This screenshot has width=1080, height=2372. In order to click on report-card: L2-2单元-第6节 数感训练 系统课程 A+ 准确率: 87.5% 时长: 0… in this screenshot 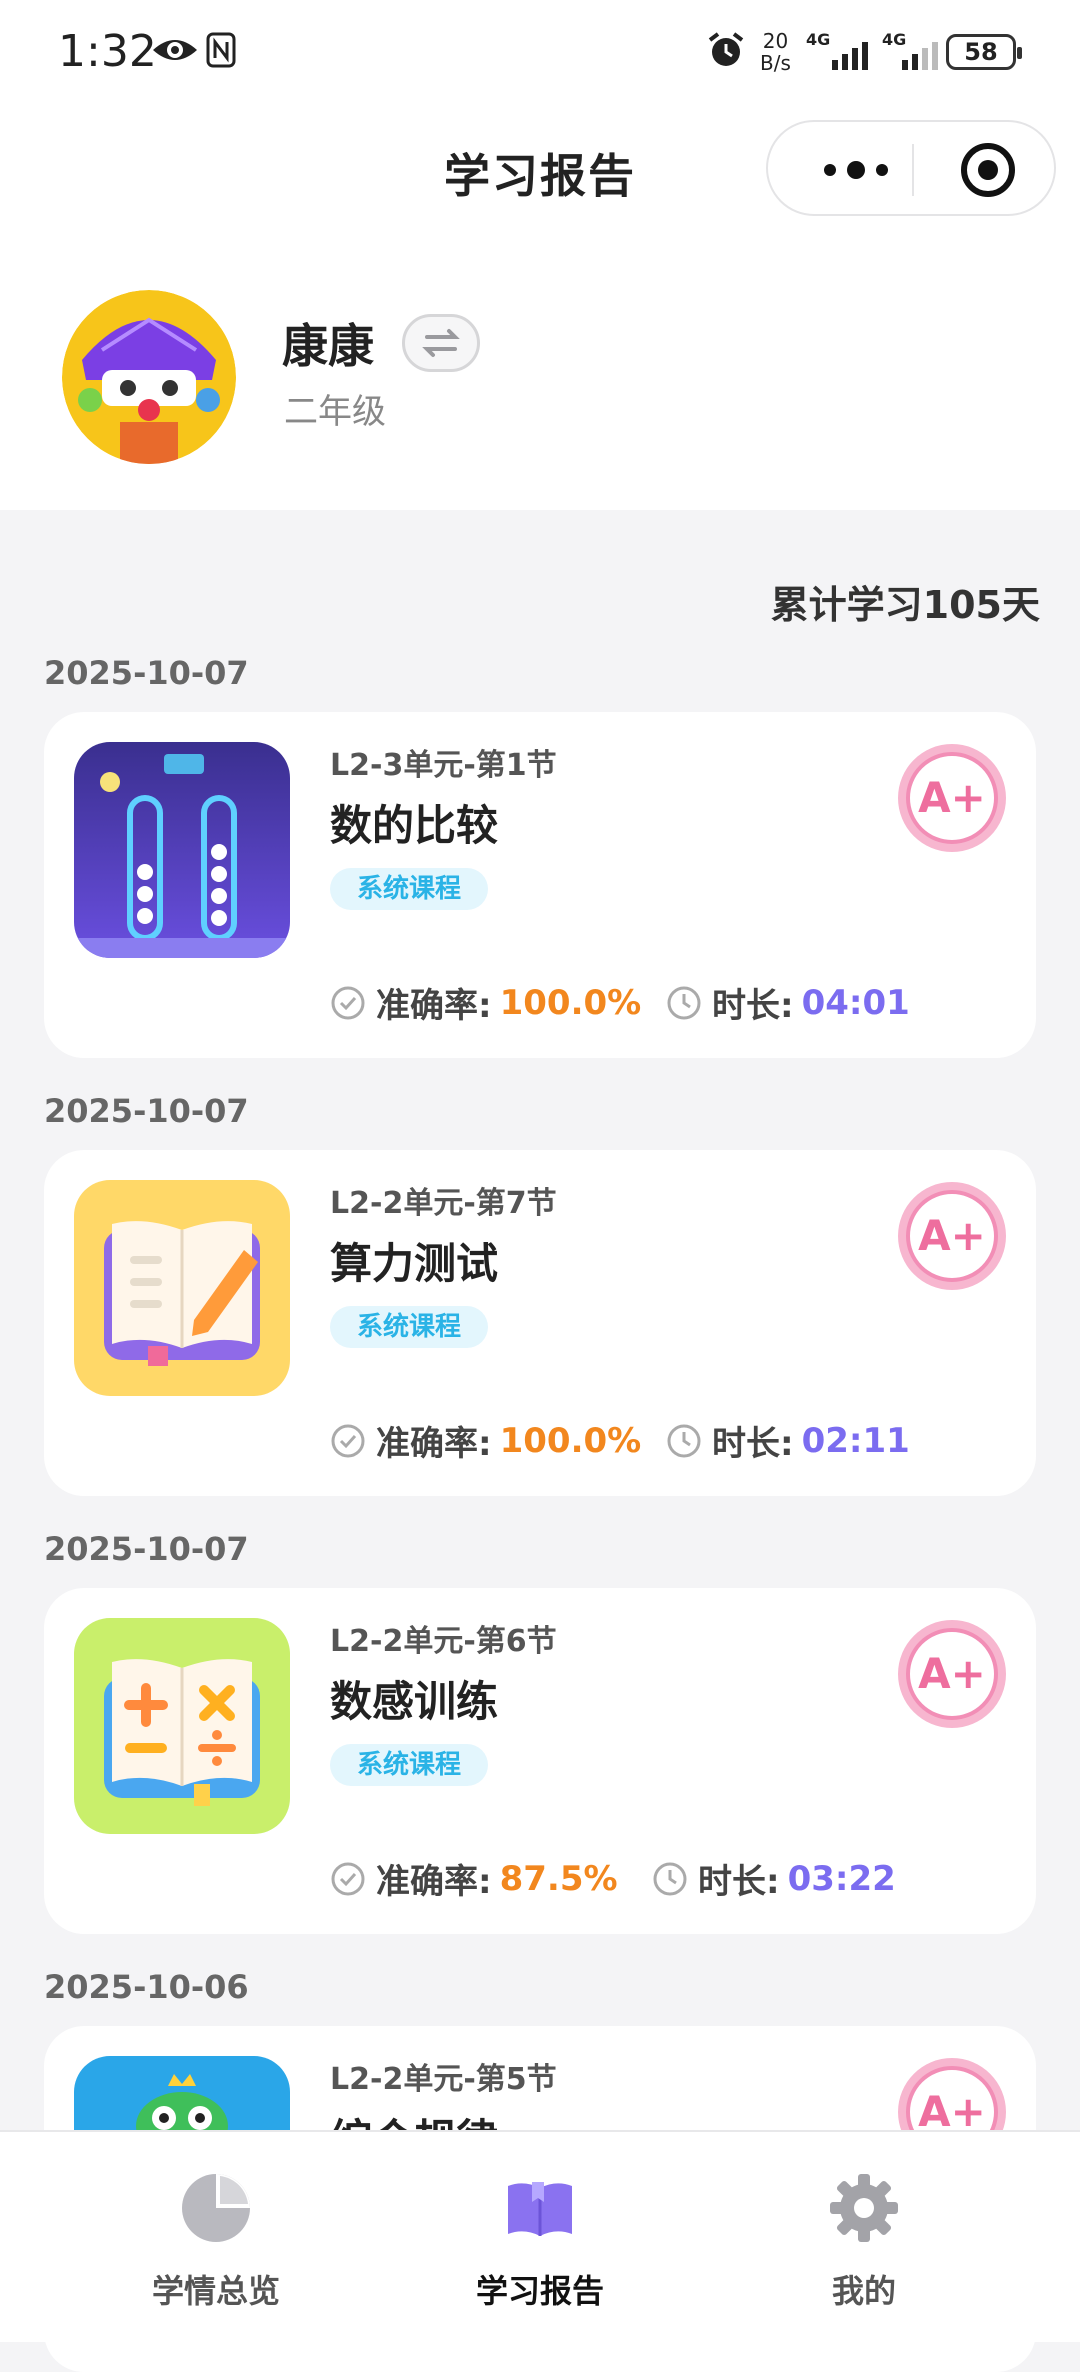, I will do `click(540, 1761)`.